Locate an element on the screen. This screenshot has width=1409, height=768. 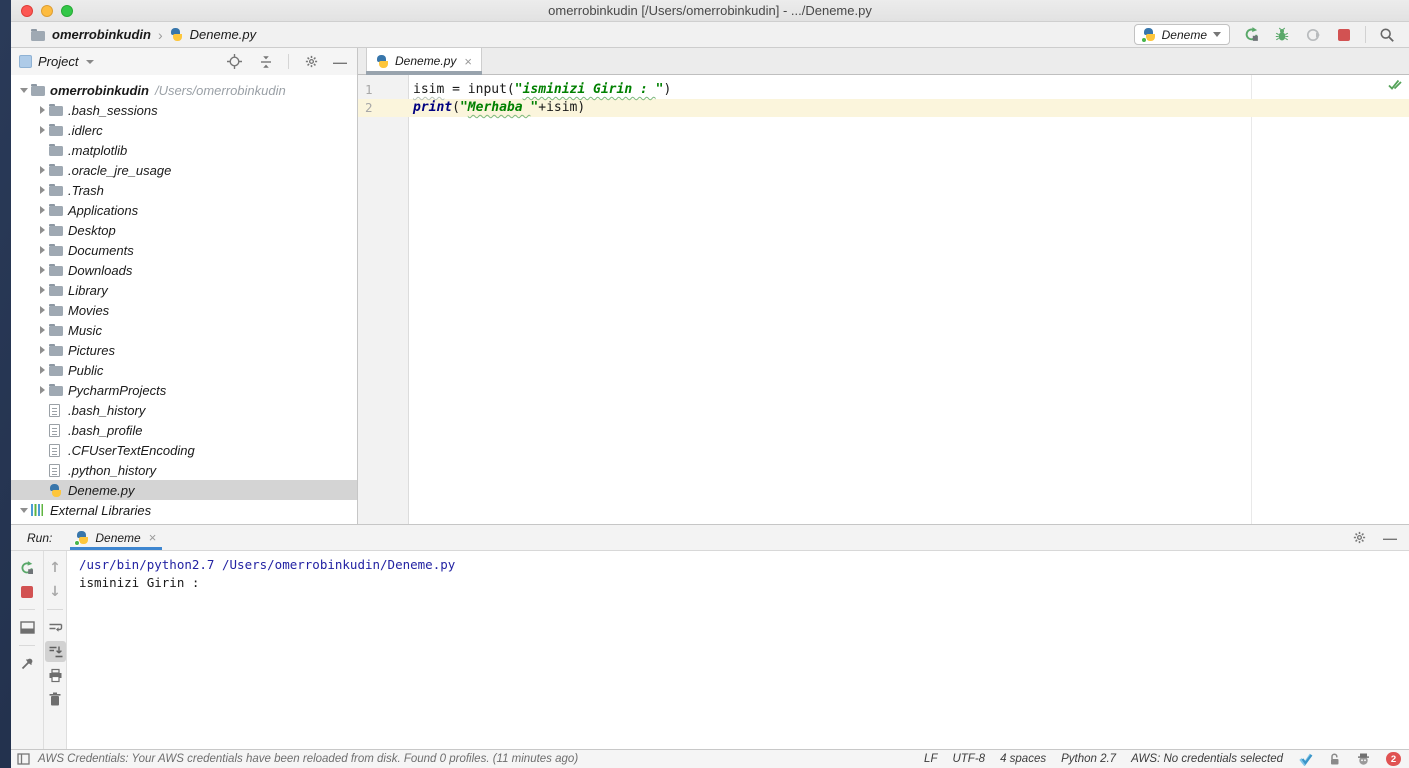
tree-row: Downloads is located at coordinates (184, 270).